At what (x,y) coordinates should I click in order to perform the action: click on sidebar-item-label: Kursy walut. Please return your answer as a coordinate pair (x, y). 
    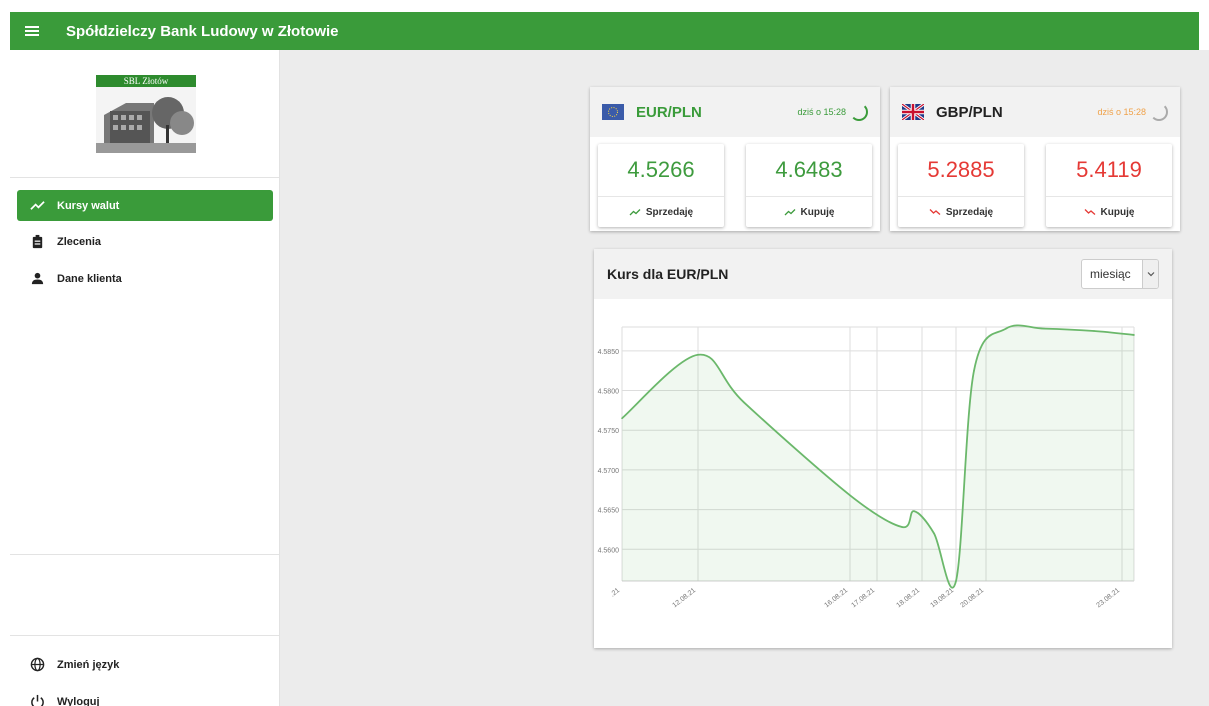
    Looking at the image, I should click on (88, 205).